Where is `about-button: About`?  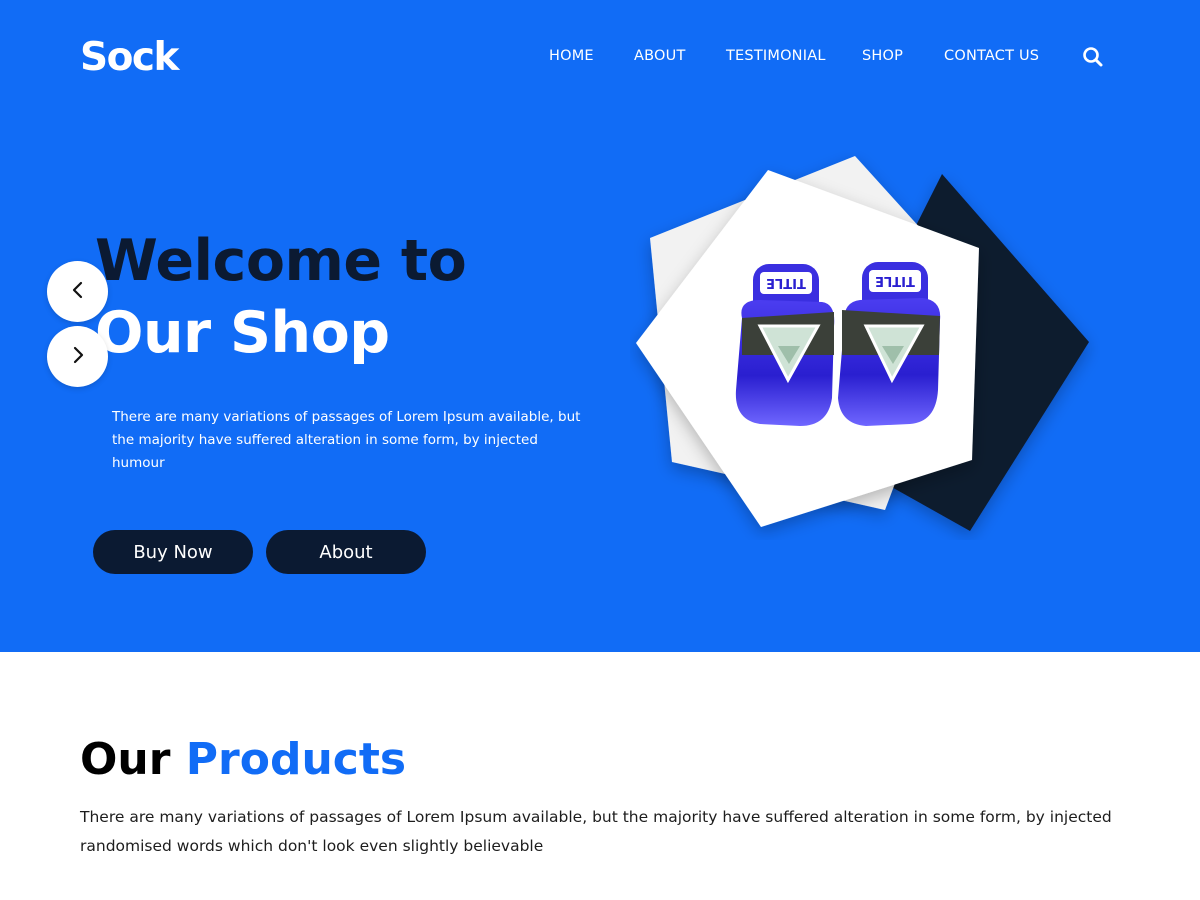
about-button: About is located at coordinates (346, 552).